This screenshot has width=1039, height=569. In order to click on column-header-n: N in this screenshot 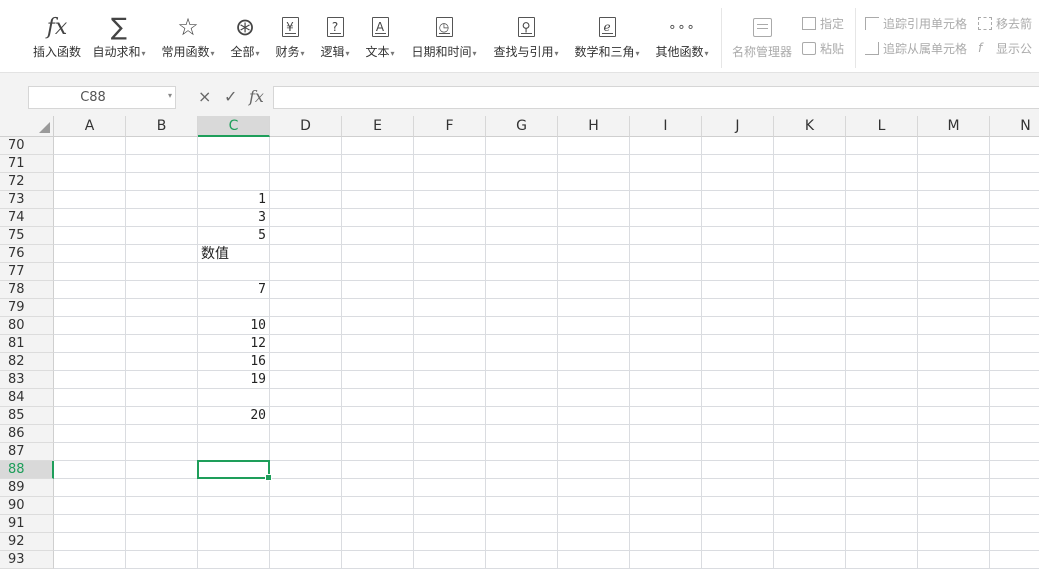, I will do `click(1014, 126)`.